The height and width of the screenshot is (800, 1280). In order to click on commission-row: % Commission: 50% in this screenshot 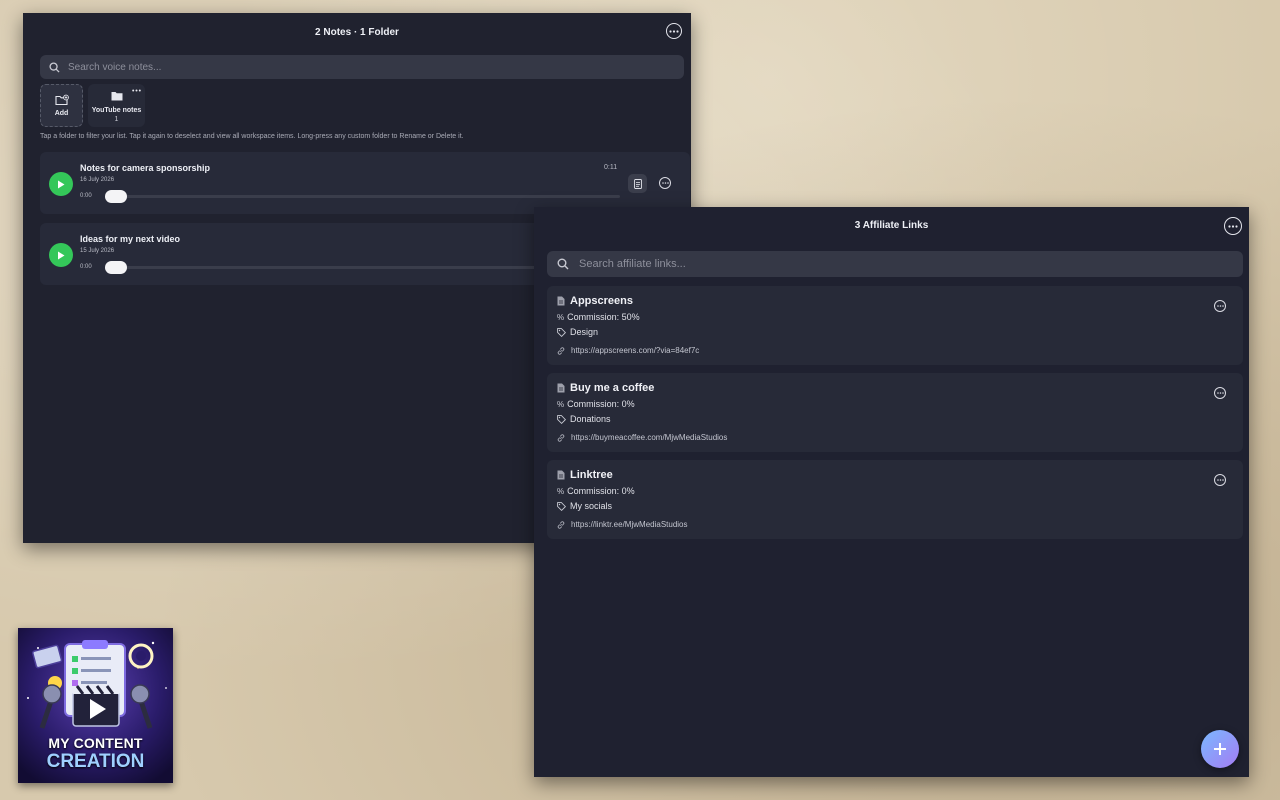, I will do `click(598, 317)`.